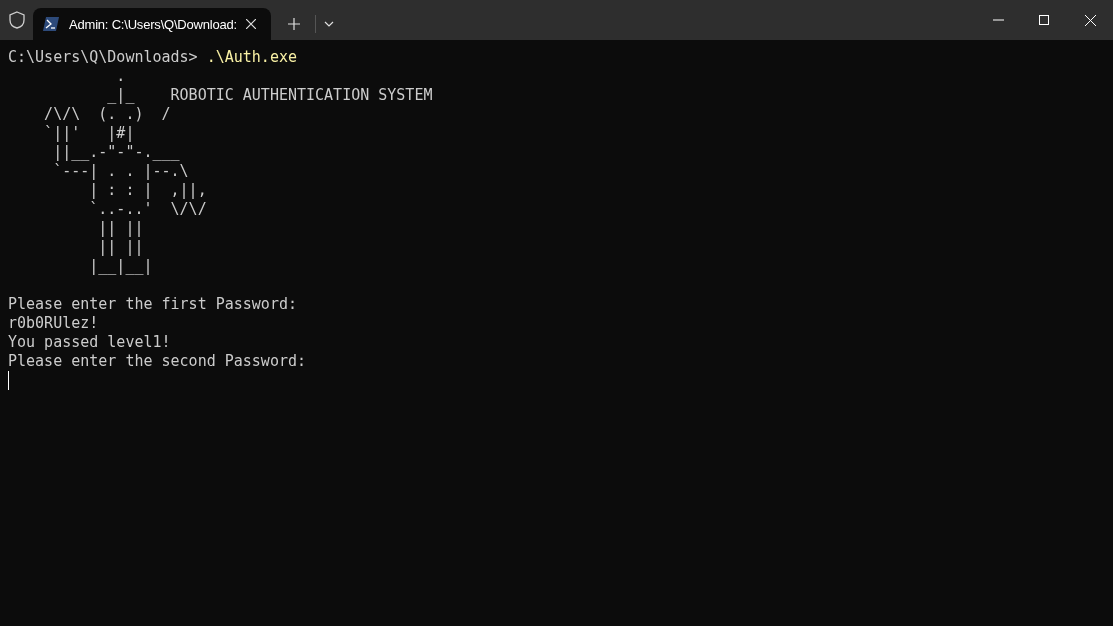 The image size is (1113, 626). What do you see at coordinates (54, 323) in the screenshot?
I see `output-line: r0b0RUlez!` at bounding box center [54, 323].